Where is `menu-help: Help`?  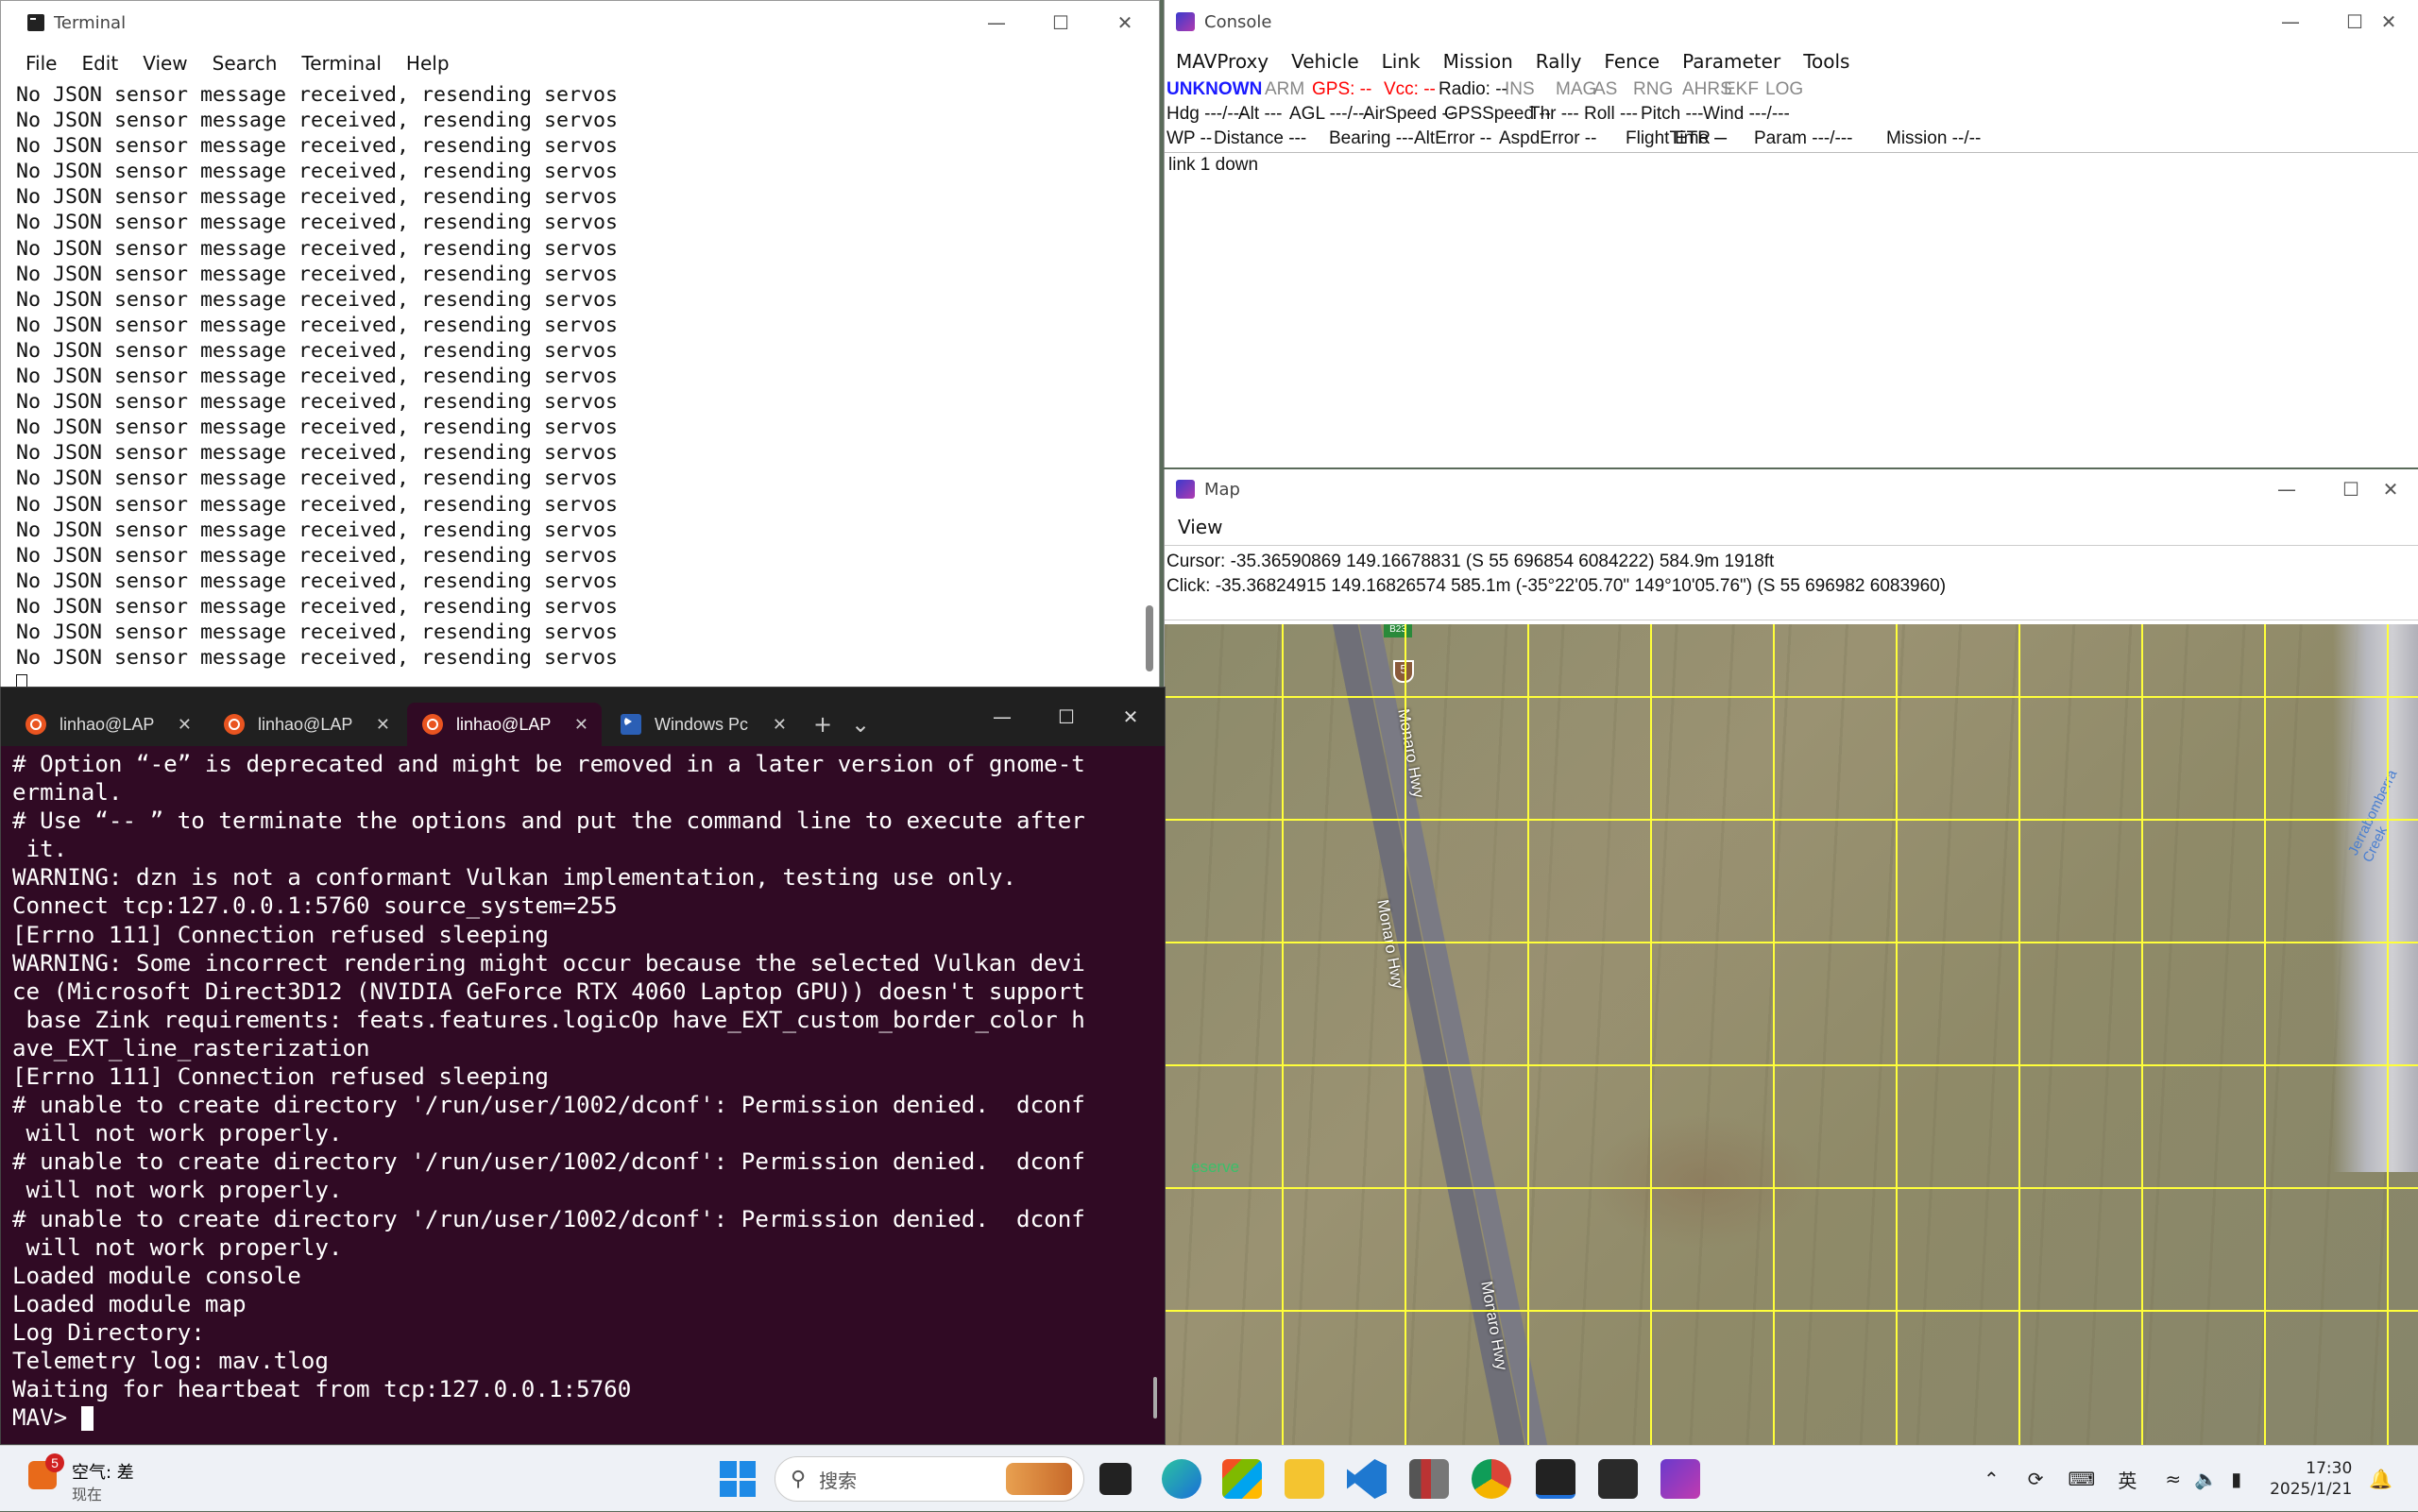
menu-help: Help is located at coordinates (428, 64).